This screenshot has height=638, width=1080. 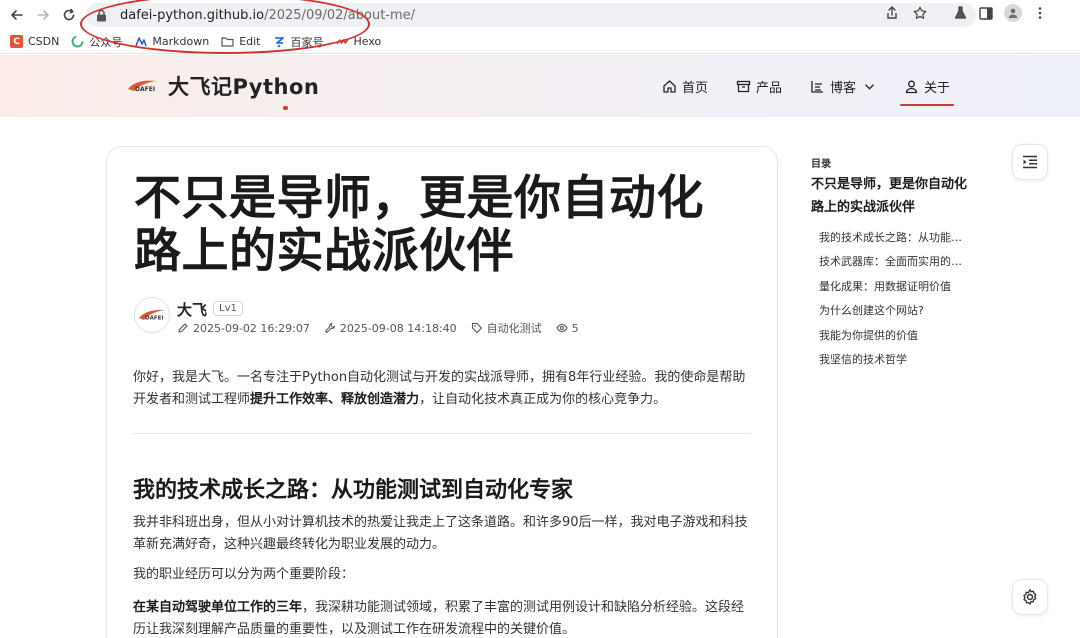 What do you see at coordinates (892, 360) in the screenshot?
I see `toc-item: 我坚信的技术哲学` at bounding box center [892, 360].